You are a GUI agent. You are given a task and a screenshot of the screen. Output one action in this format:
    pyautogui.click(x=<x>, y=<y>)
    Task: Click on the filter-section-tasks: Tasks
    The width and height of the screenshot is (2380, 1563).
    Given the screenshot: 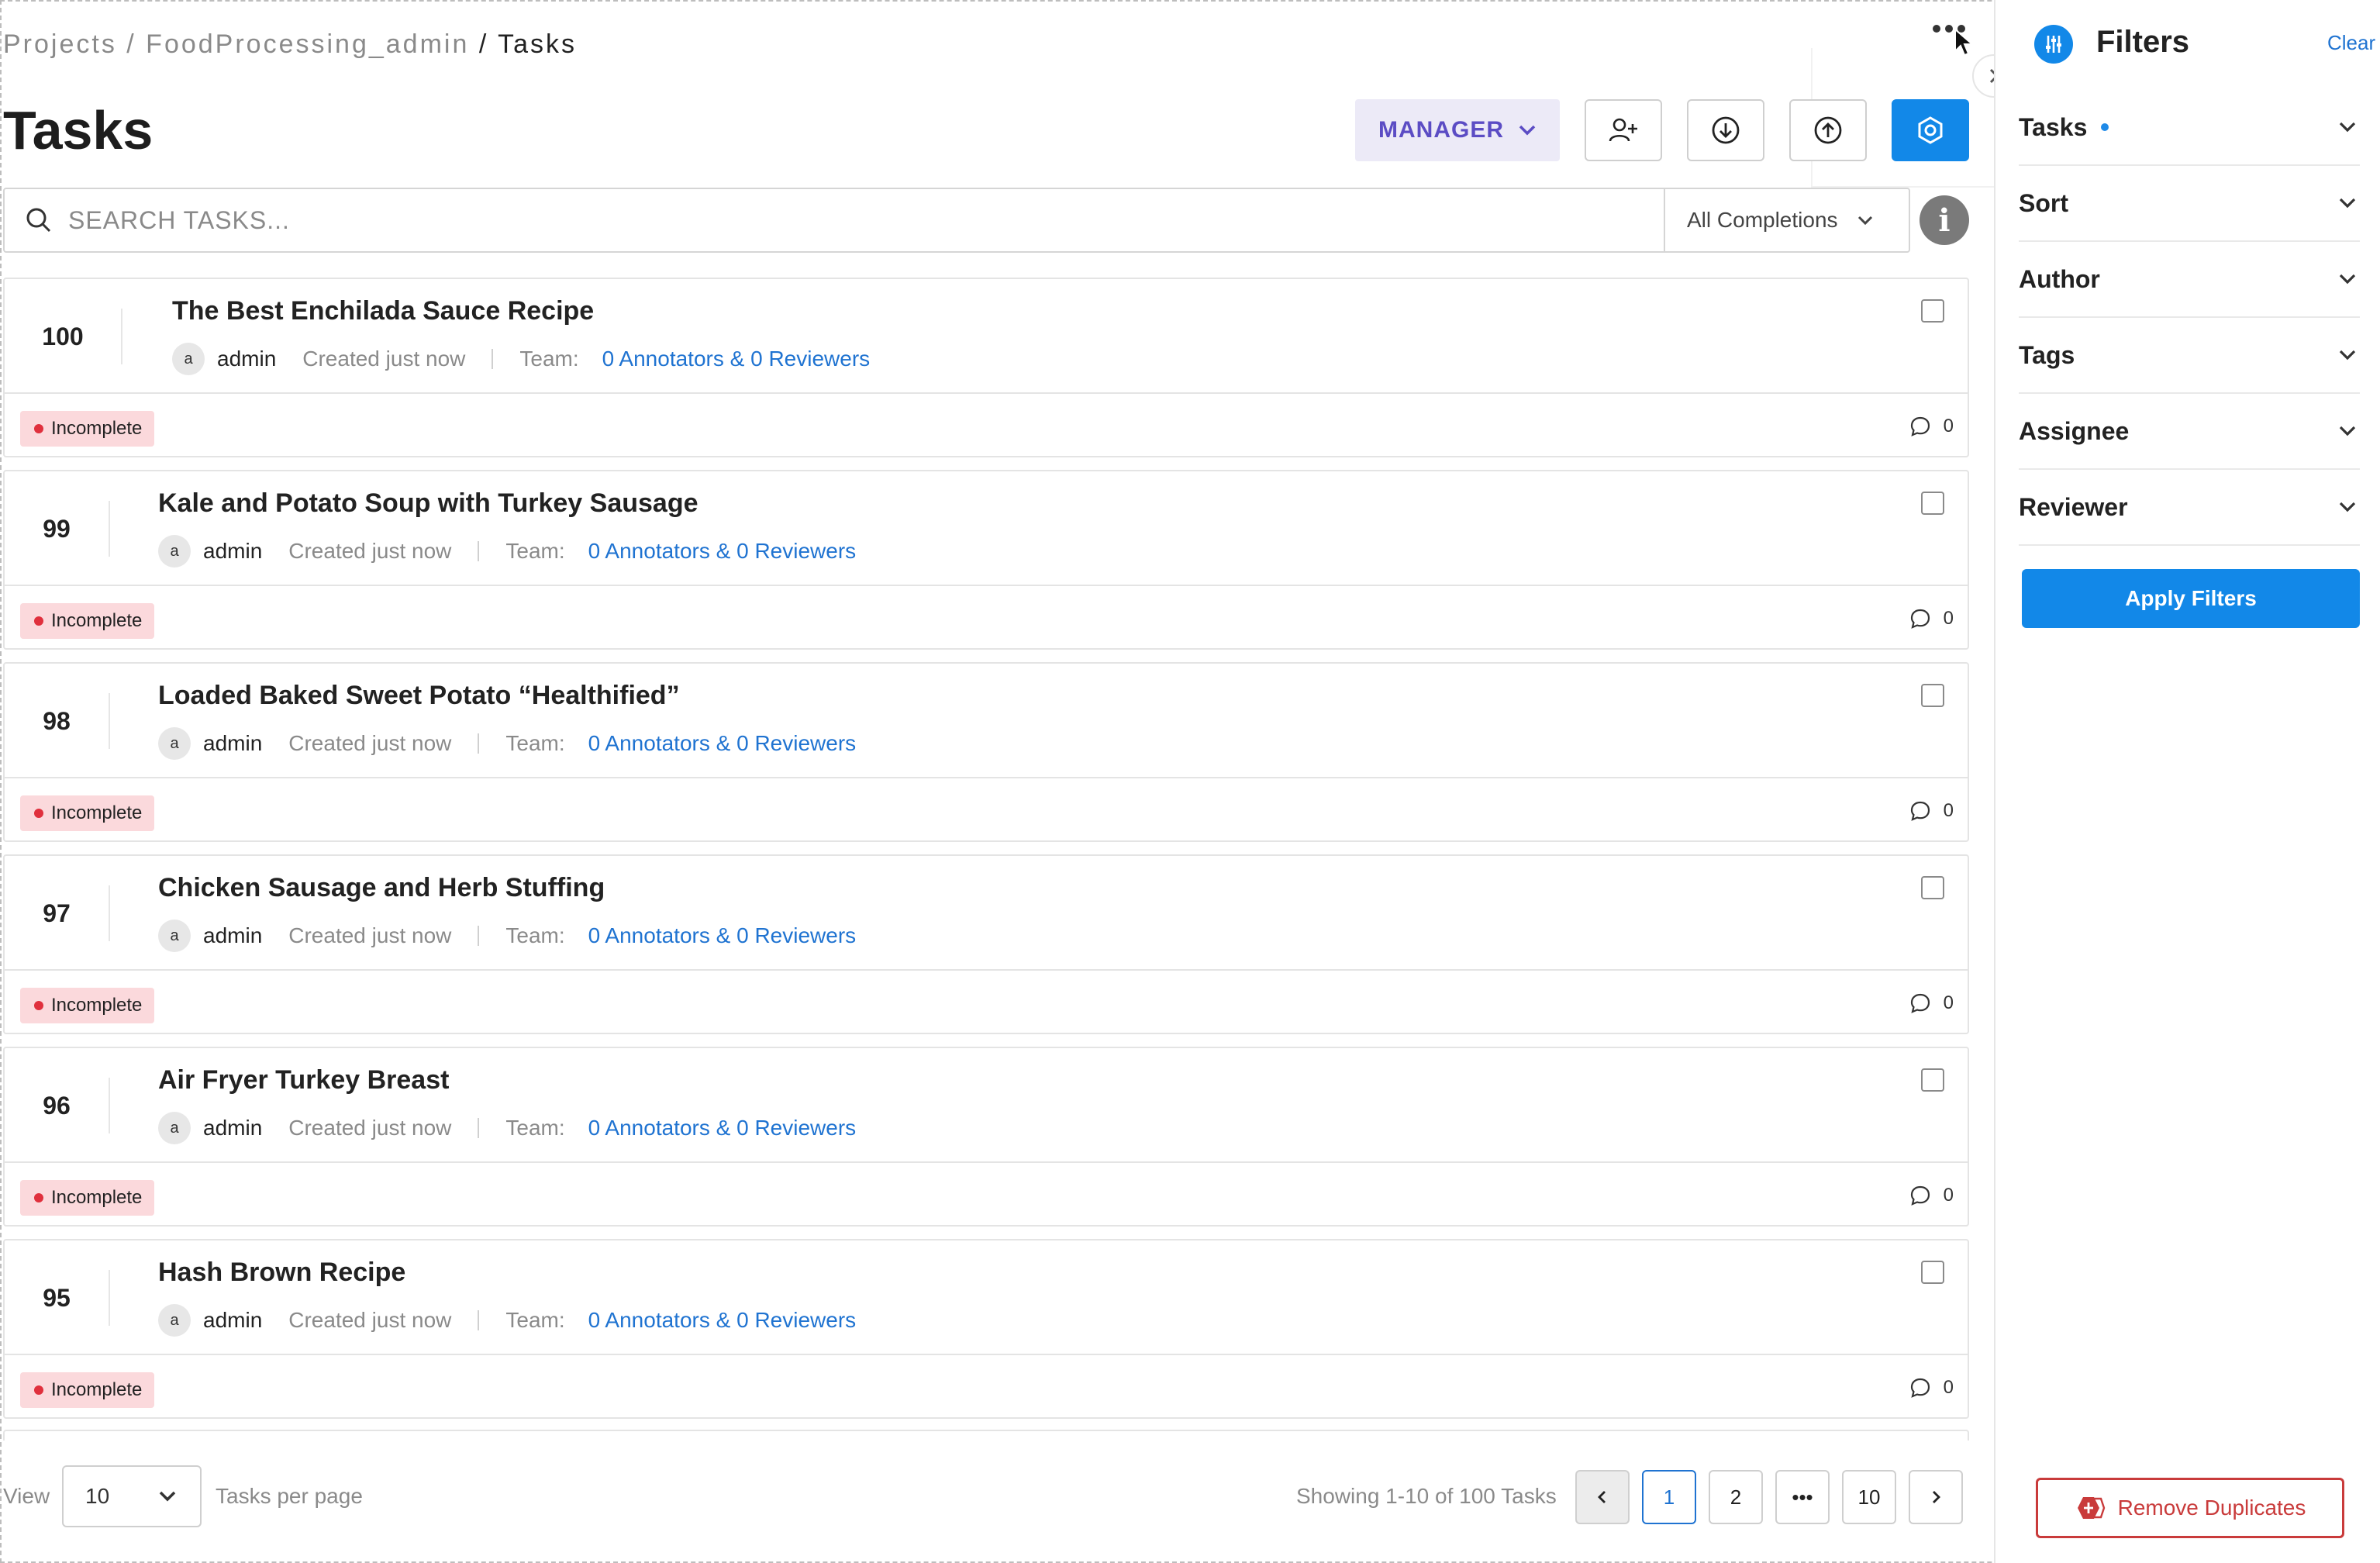 What is the action you would take?
    pyautogui.click(x=2189, y=128)
    